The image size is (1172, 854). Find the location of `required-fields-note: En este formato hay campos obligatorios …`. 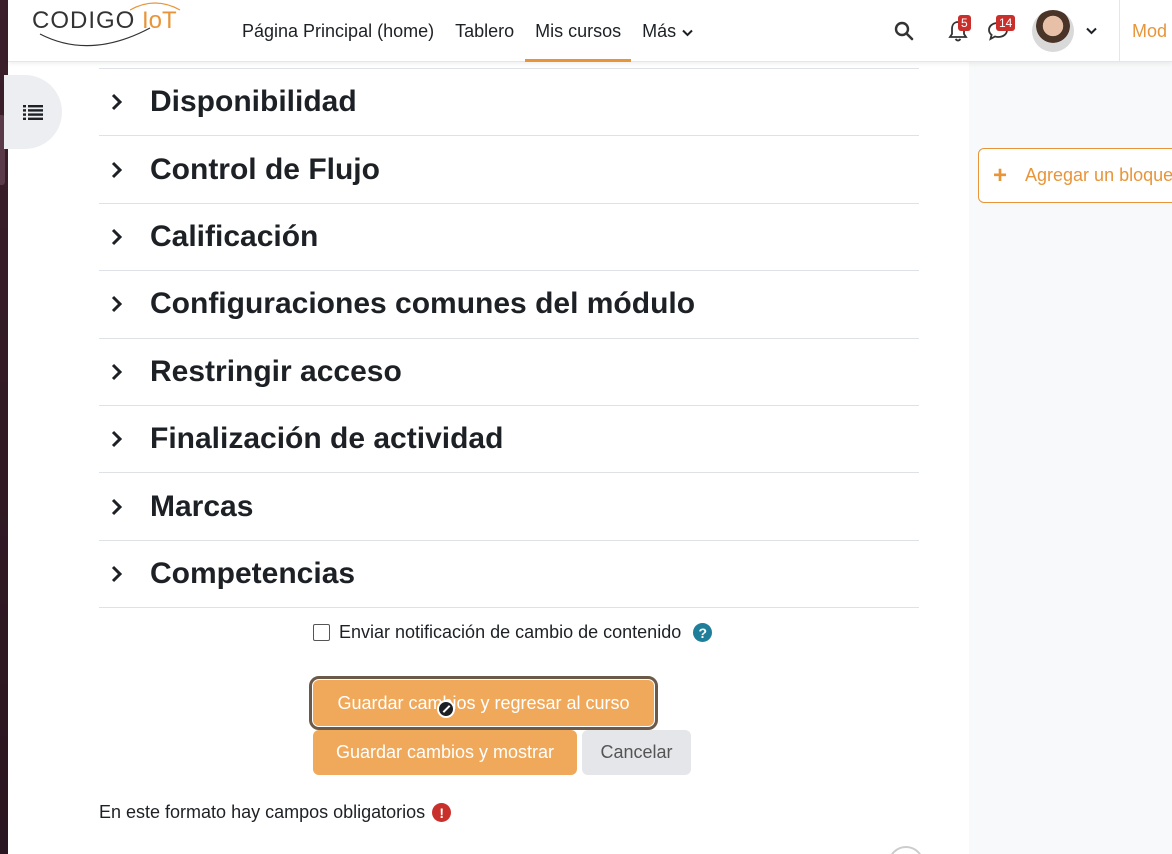

required-fields-note: En este formato hay campos obligatorios … is located at coordinates (275, 812).